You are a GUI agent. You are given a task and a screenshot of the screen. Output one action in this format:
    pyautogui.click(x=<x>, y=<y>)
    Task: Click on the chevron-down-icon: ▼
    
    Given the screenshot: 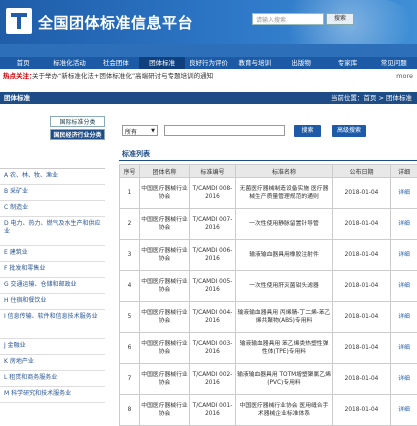 What is the action you would take?
    pyautogui.click(x=153, y=131)
    